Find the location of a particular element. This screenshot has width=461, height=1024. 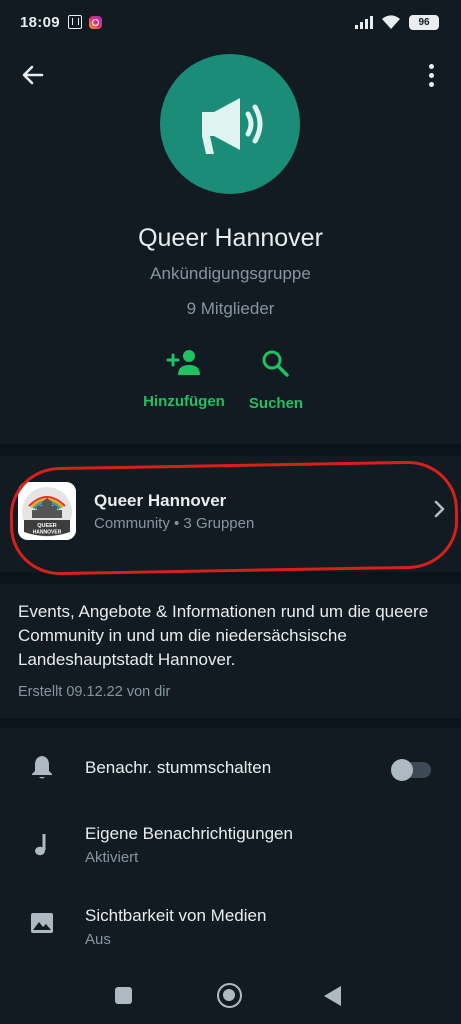

toggle-knob is located at coordinates (402, 770).